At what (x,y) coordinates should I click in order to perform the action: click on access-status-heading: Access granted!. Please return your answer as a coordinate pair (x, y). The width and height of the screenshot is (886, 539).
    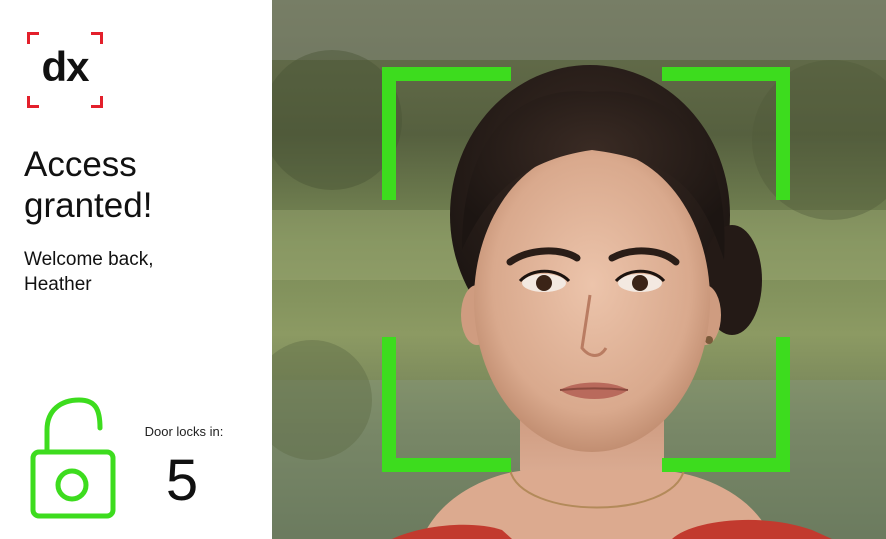
    Looking at the image, I should click on (88, 185).